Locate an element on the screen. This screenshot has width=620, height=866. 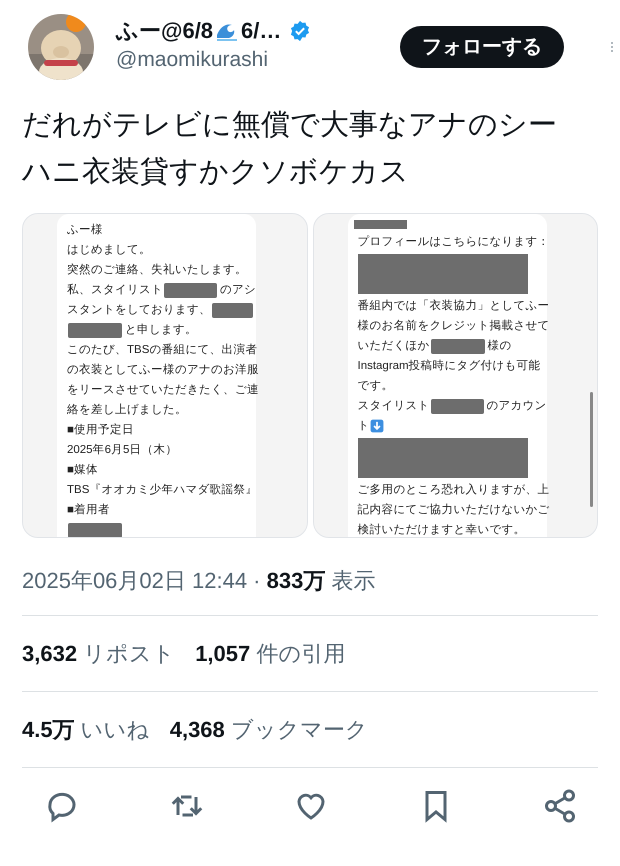
message-text: のアシ is located at coordinates (238, 290).